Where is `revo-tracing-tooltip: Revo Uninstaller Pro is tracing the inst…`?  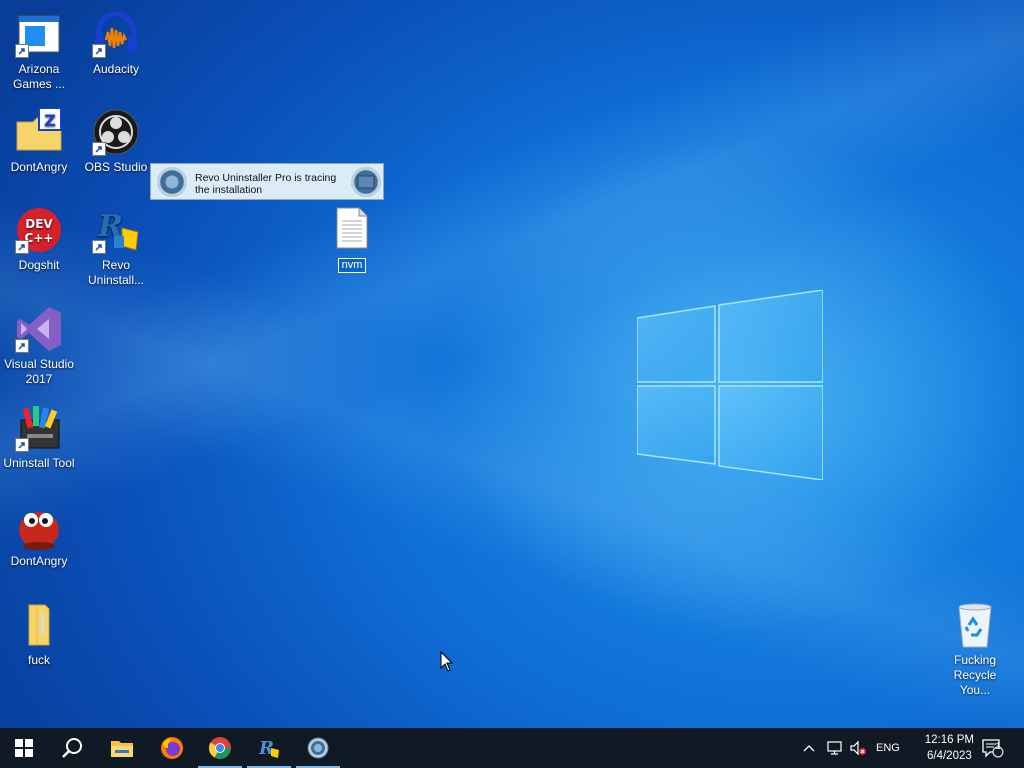 revo-tracing-tooltip: Revo Uninstaller Pro is tracing the inst… is located at coordinates (267, 181).